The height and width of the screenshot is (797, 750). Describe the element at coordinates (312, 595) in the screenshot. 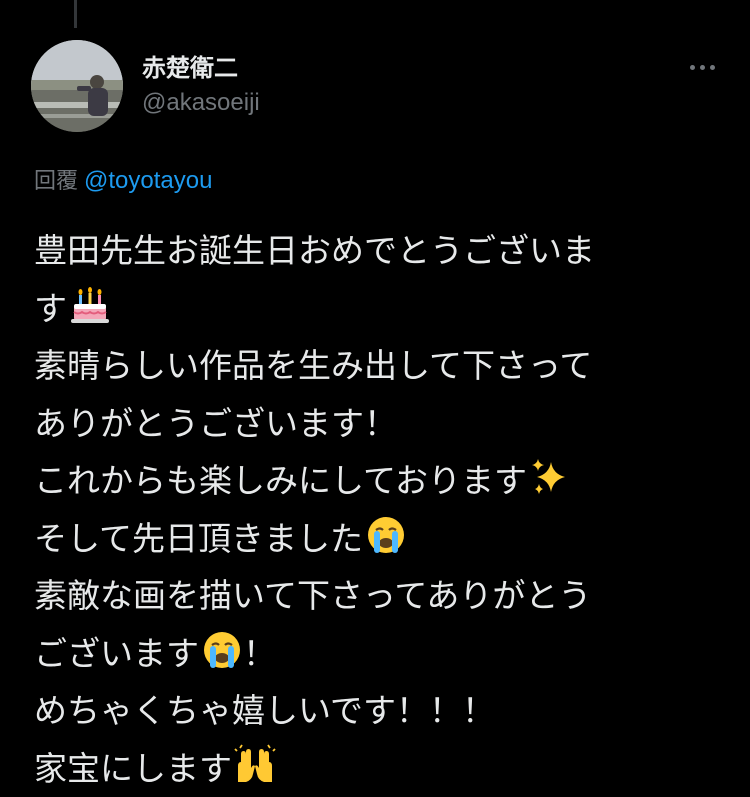

I see `tweet-text-segment: 素敵な画を描いて下さってありがとう` at that location.